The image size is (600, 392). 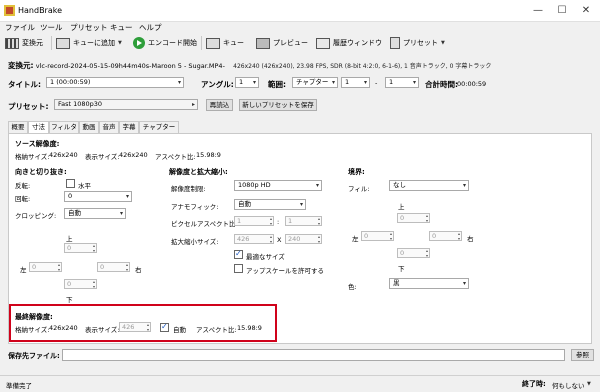 What do you see at coordinates (219, 105) in the screenshot?
I see `reload-preset-button: 再読込` at bounding box center [219, 105].